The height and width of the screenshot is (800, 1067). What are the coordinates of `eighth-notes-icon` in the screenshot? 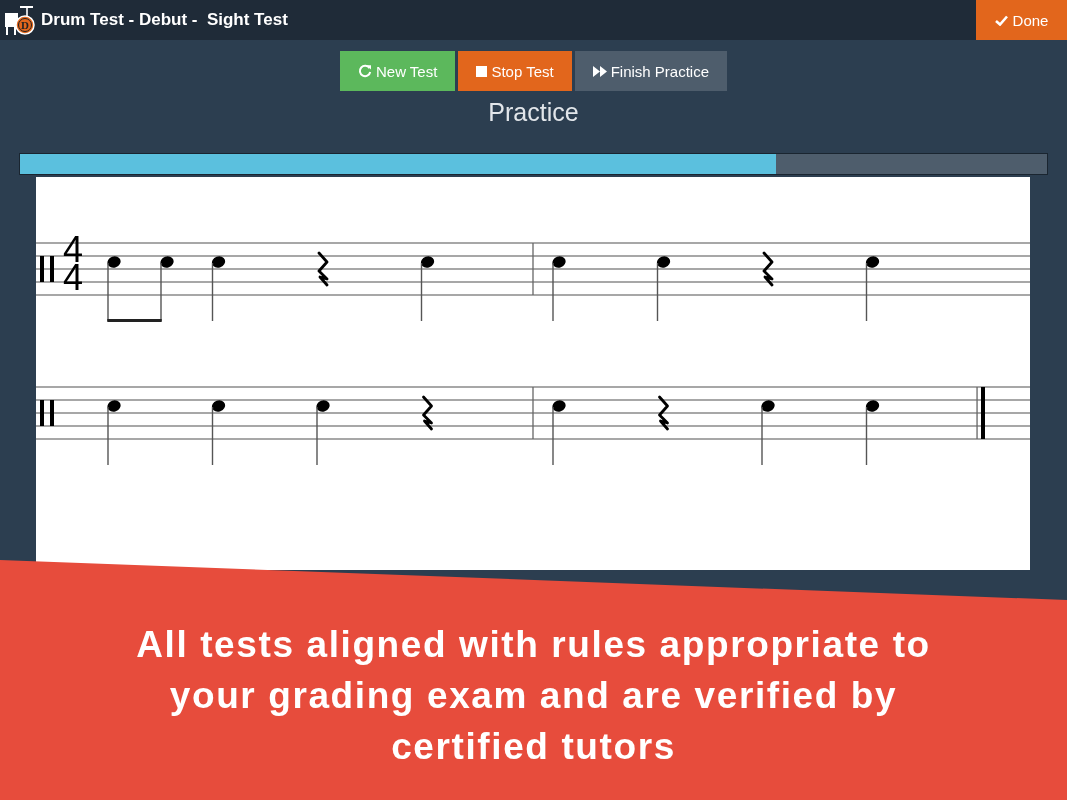 It's located at (140, 289).